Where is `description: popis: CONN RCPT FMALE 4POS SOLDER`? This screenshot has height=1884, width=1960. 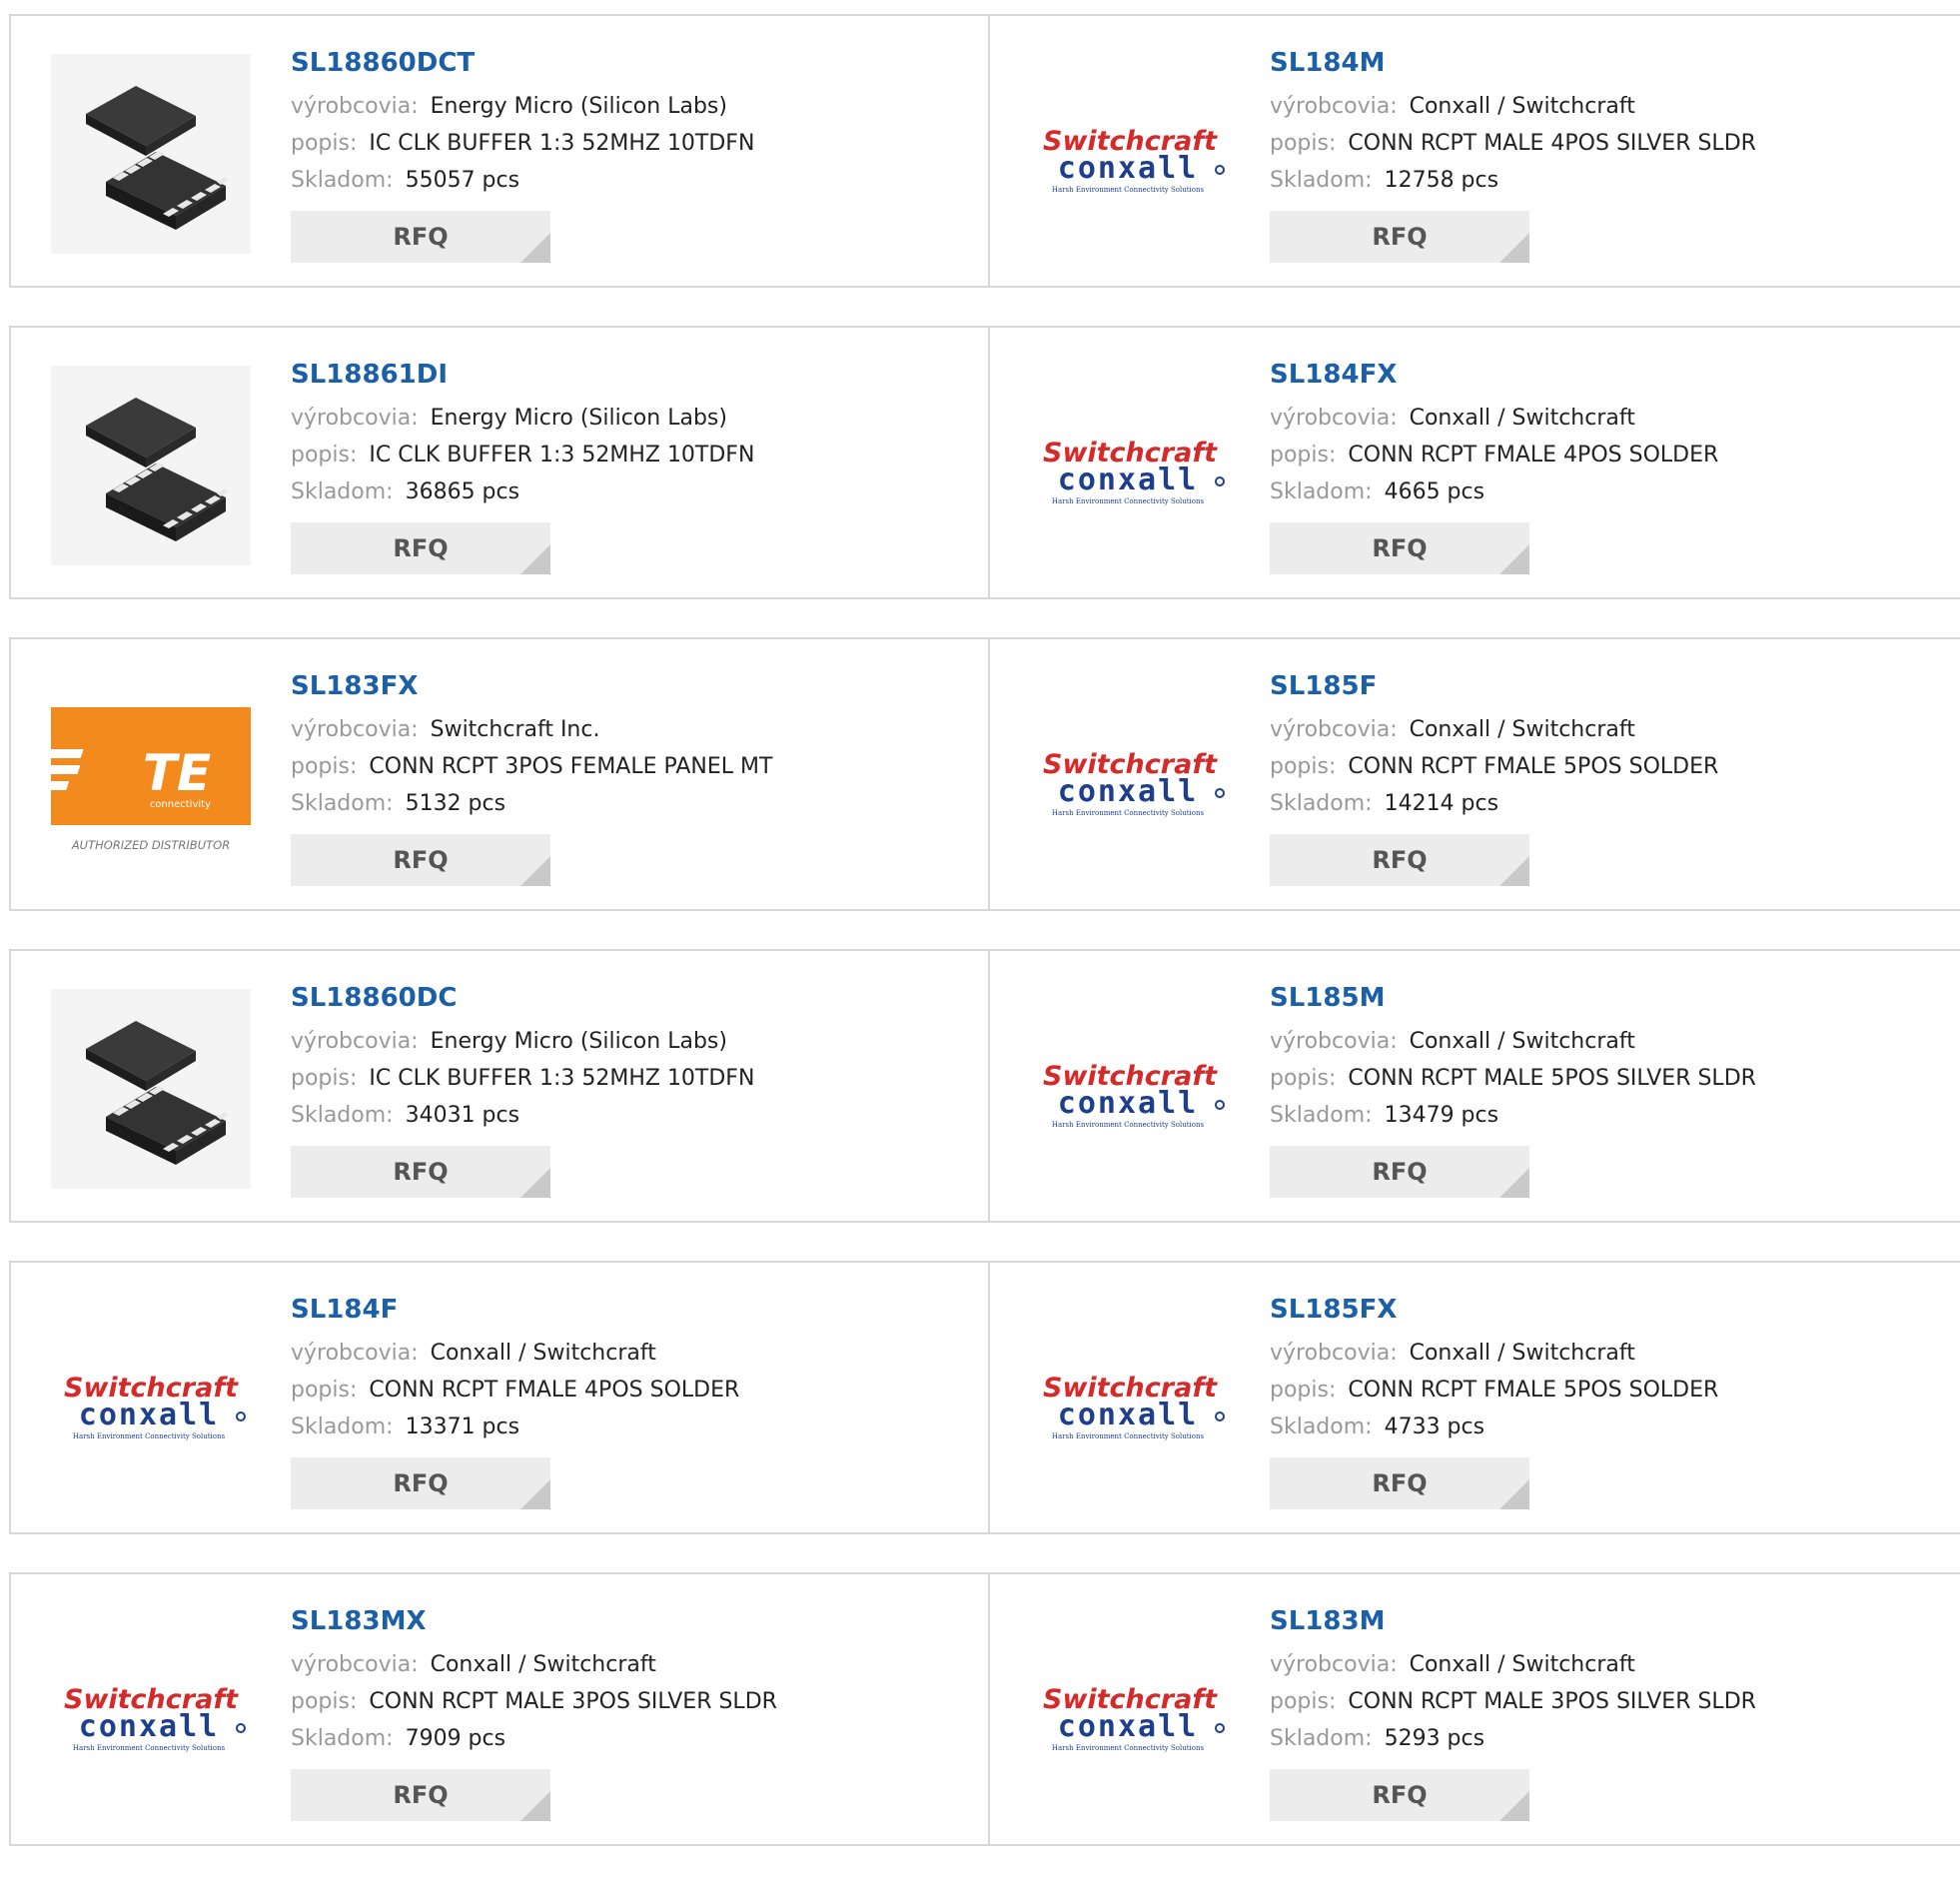
description: popis: CONN RCPT FMALE 4POS SOLDER is located at coordinates (1494, 455).